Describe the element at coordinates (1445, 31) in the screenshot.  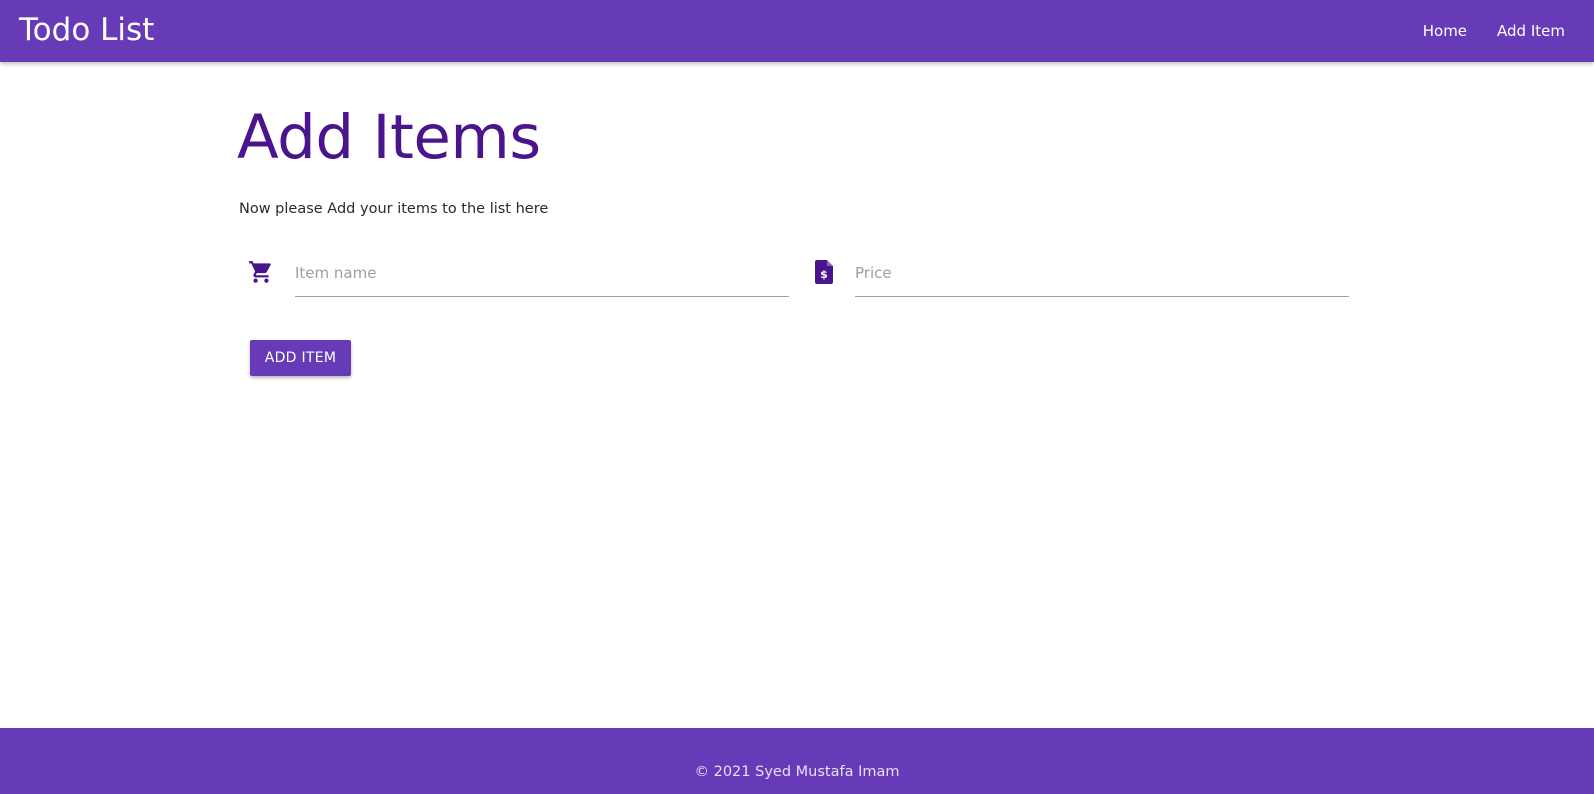
I see `nav-link-home: Home` at that location.